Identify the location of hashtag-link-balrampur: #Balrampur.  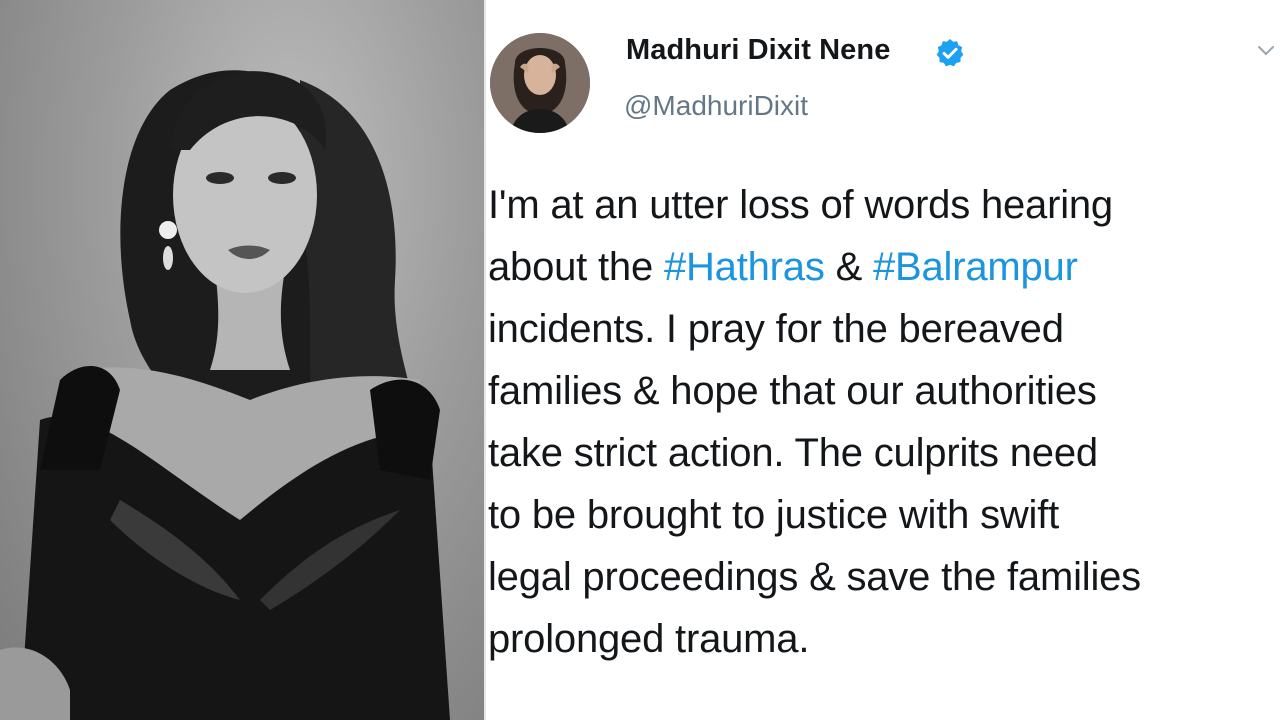
(975, 267).